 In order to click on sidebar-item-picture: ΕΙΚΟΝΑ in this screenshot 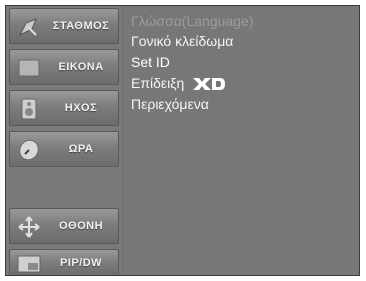, I will do `click(64, 67)`.